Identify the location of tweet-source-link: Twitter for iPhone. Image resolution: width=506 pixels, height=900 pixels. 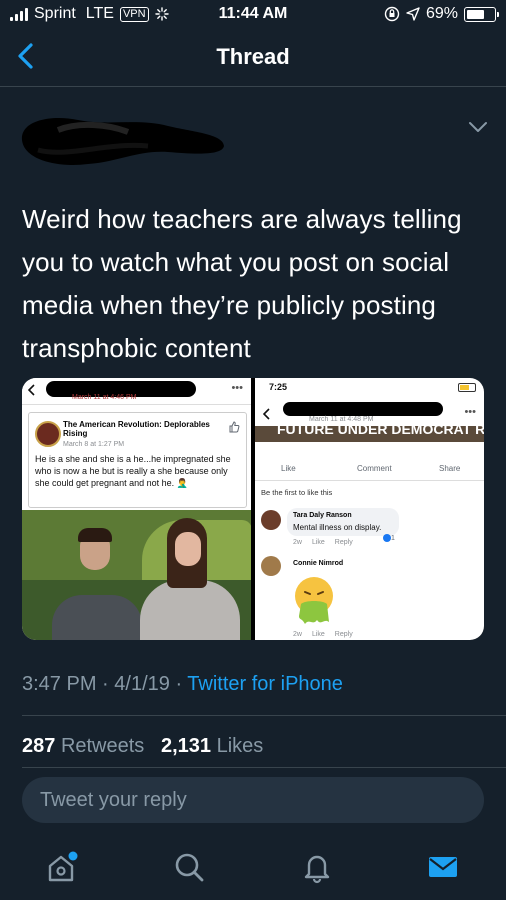
(265, 684).